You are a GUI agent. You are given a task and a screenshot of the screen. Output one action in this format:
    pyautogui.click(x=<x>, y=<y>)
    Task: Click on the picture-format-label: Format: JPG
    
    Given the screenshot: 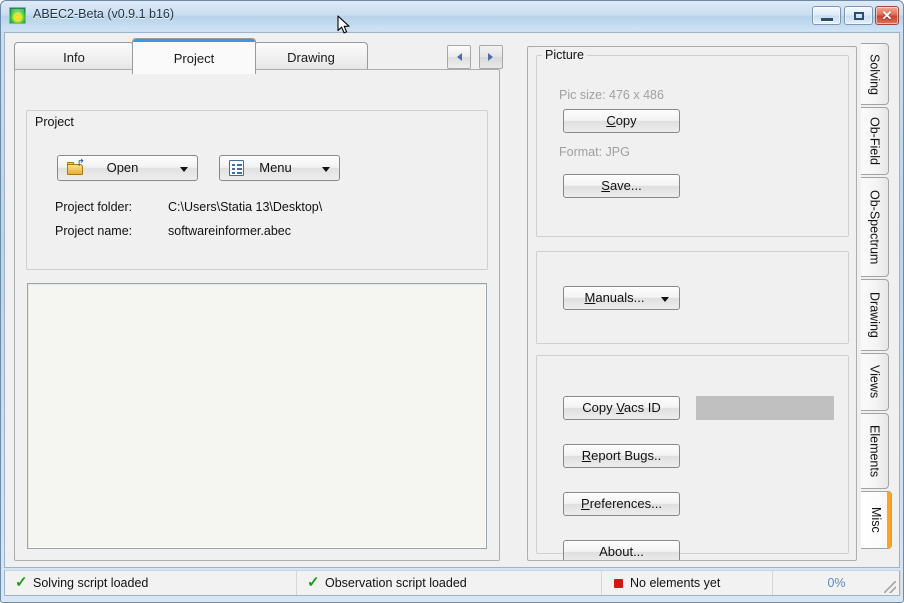 What is the action you would take?
    pyautogui.click(x=594, y=152)
    